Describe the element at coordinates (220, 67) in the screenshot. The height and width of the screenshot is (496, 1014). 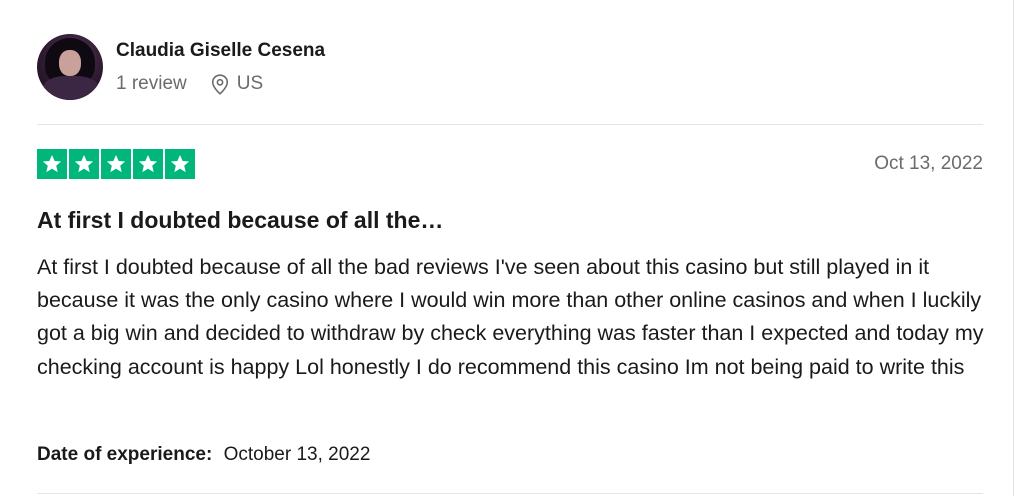
I see `reviewer-meta: Claudia Giselle Cesena 1 review US` at that location.